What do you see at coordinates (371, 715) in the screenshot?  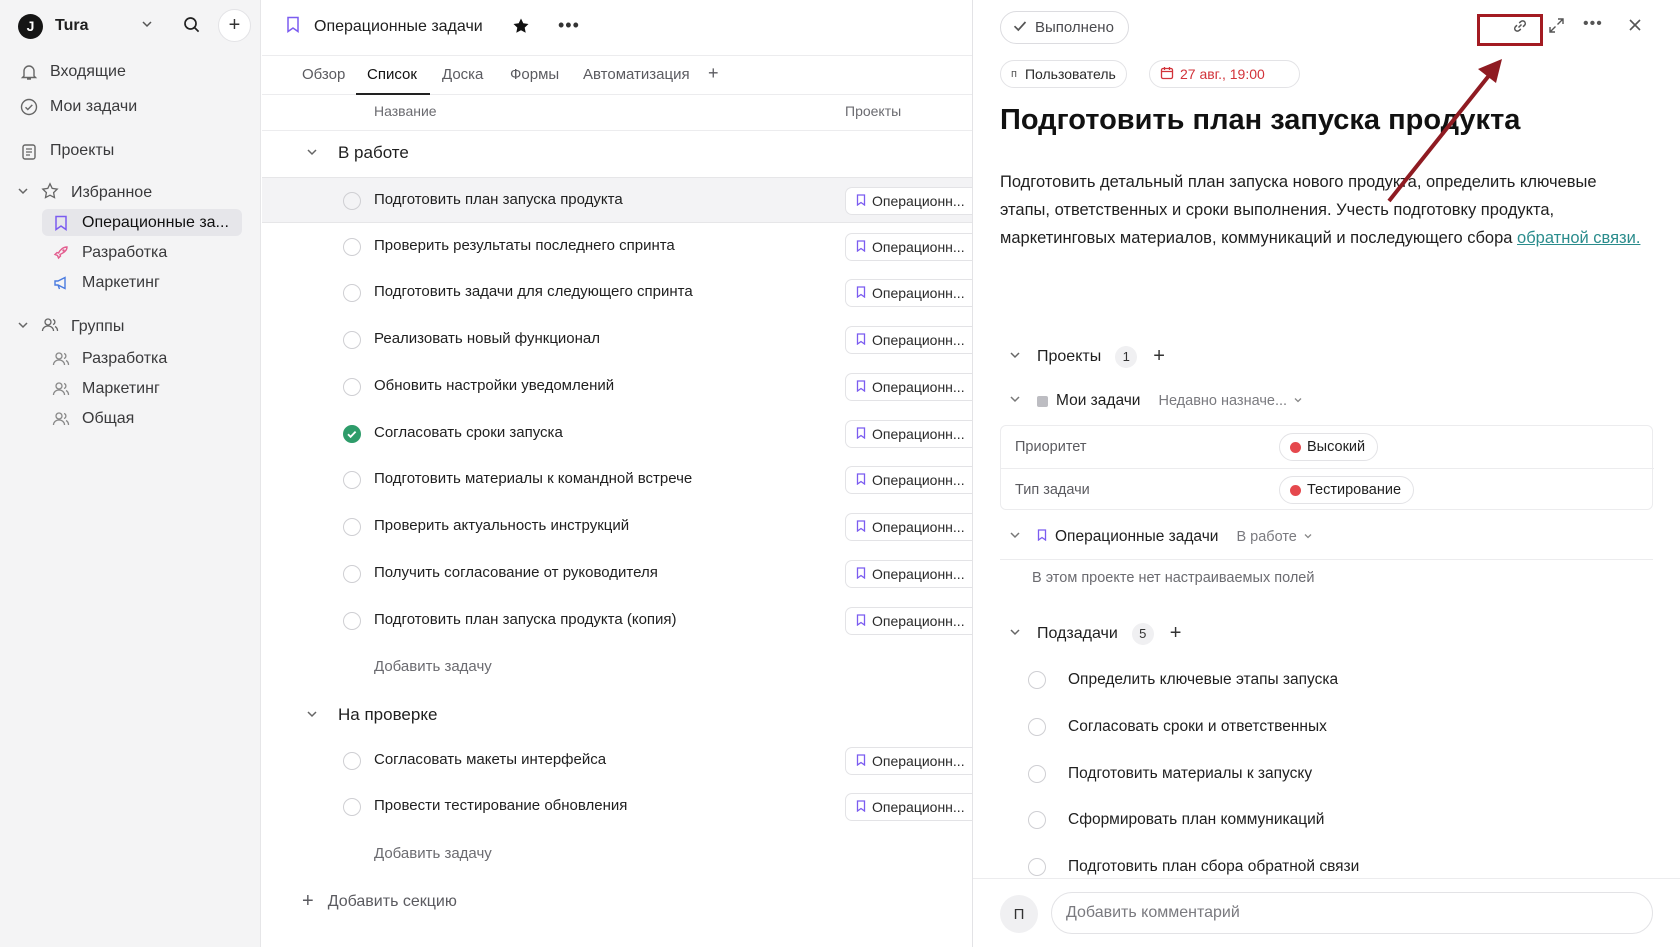 I see `section-header: На проверке` at bounding box center [371, 715].